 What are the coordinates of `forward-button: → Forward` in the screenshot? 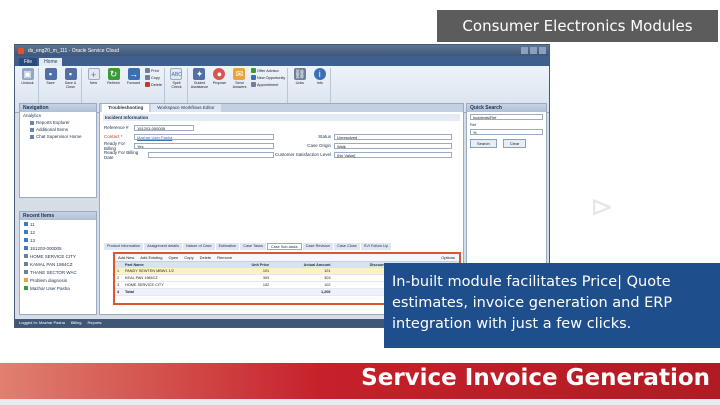 It's located at (133, 76).